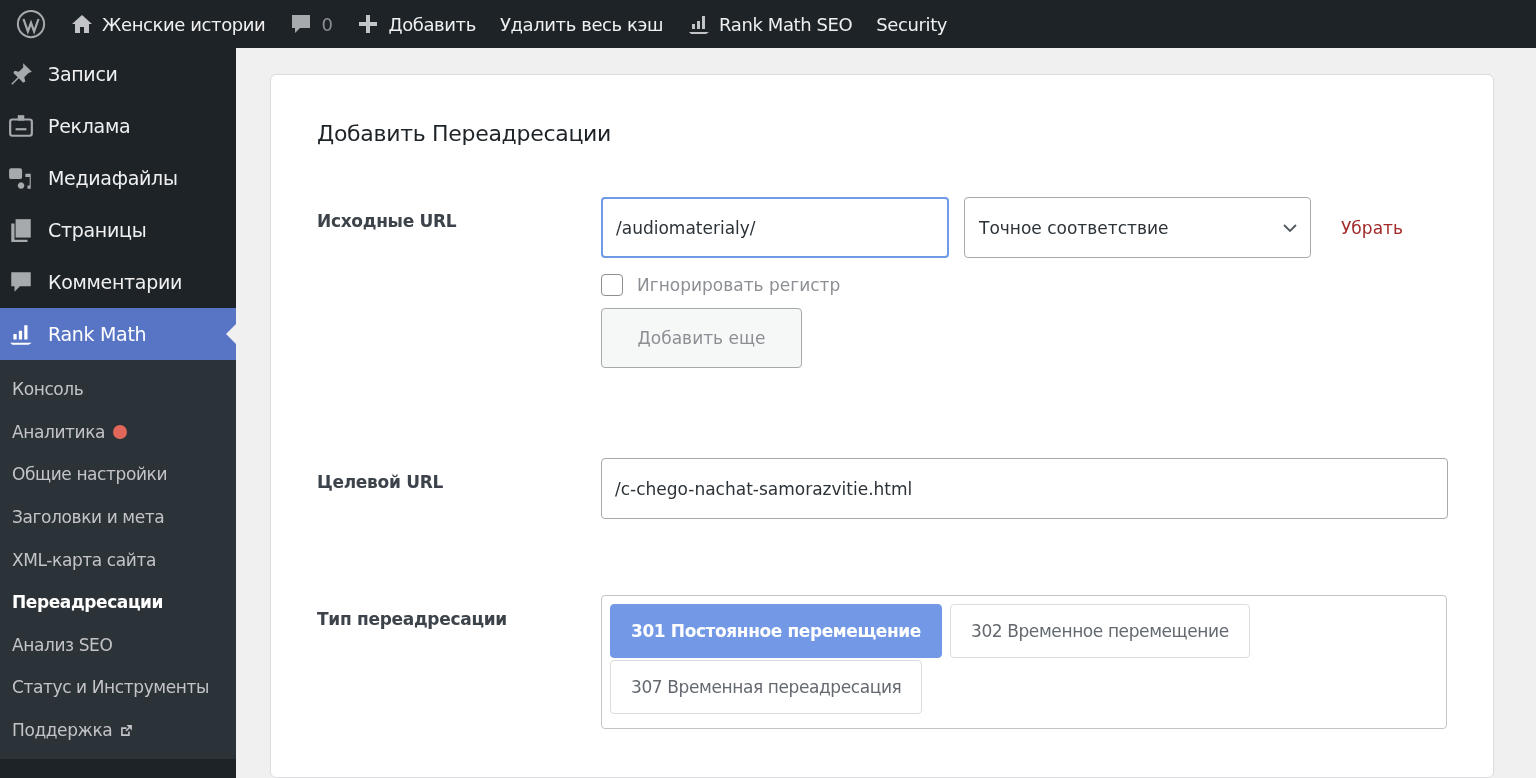 The image size is (1536, 778). I want to click on source-url-field: /audiomaterialy/, so click(775, 227).